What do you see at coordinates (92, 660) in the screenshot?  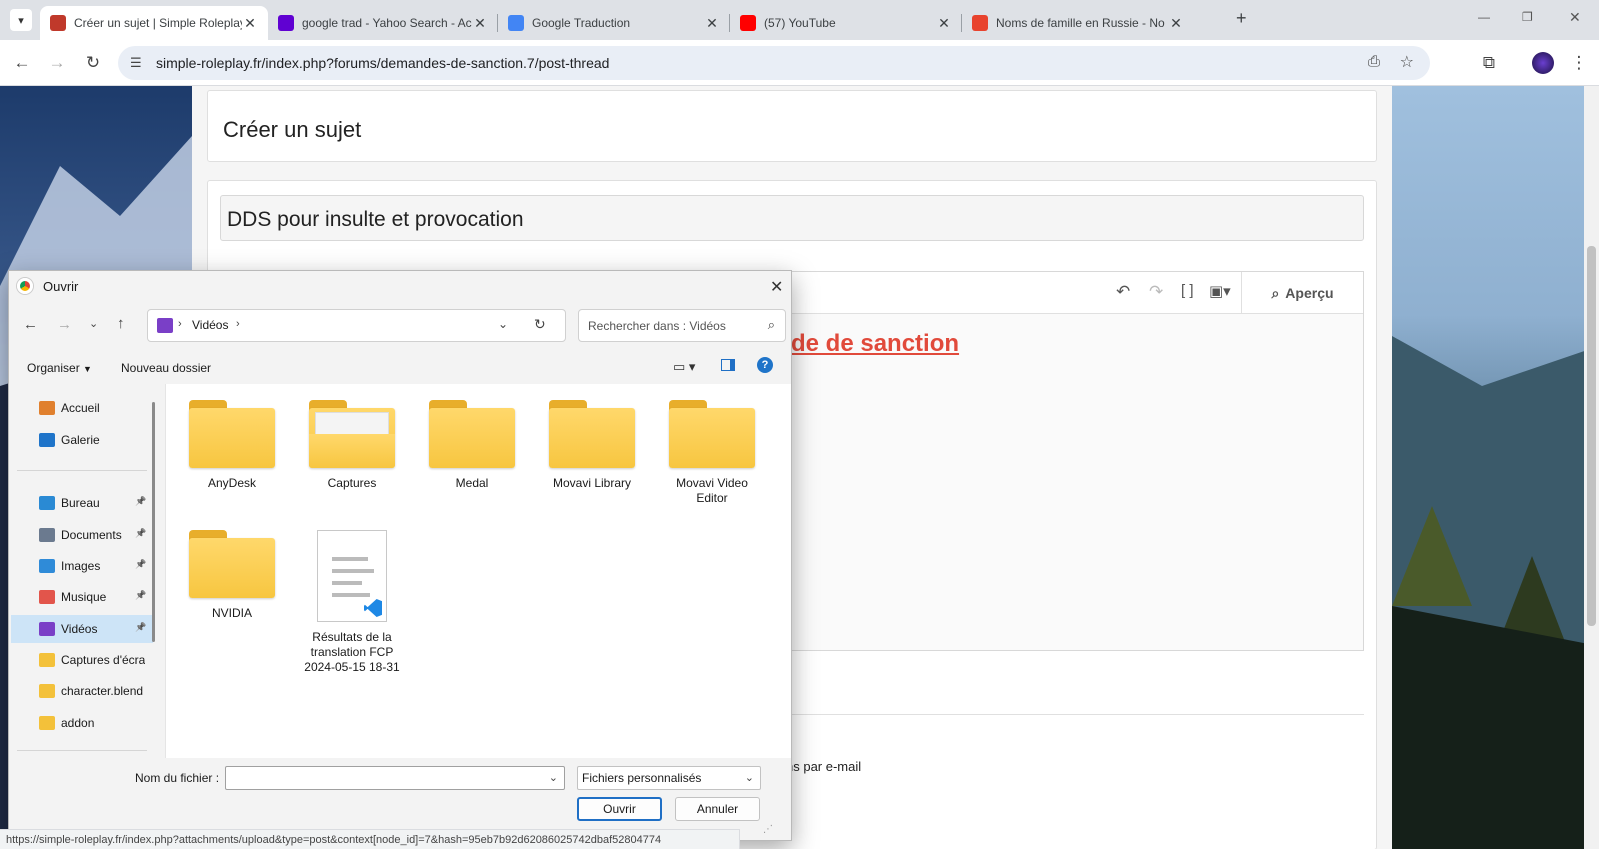 I see `nav-item: Captures d'écran` at bounding box center [92, 660].